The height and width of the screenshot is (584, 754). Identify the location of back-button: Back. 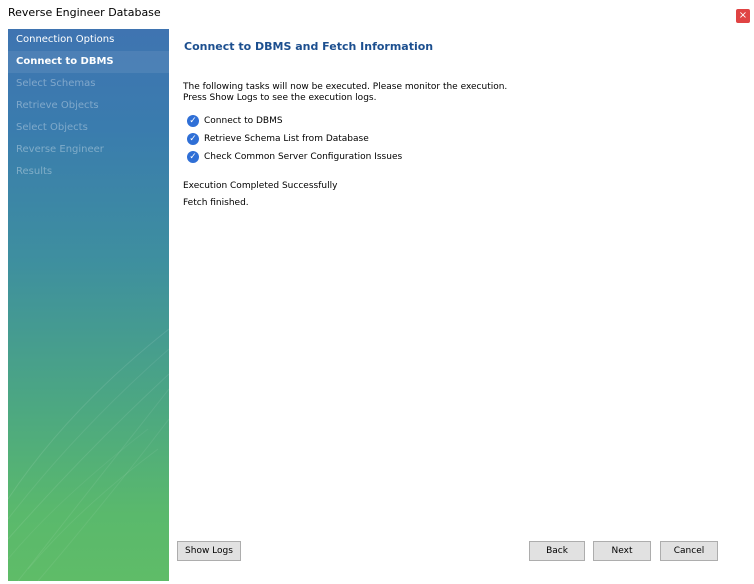
(557, 551).